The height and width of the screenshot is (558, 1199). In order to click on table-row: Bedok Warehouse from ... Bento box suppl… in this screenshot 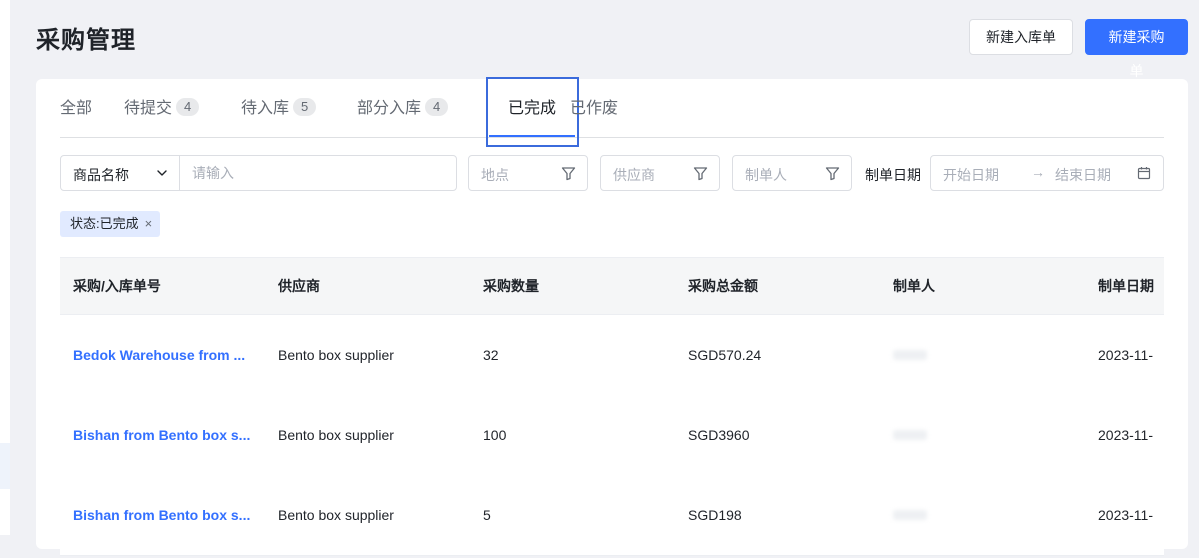, I will do `click(612, 355)`.